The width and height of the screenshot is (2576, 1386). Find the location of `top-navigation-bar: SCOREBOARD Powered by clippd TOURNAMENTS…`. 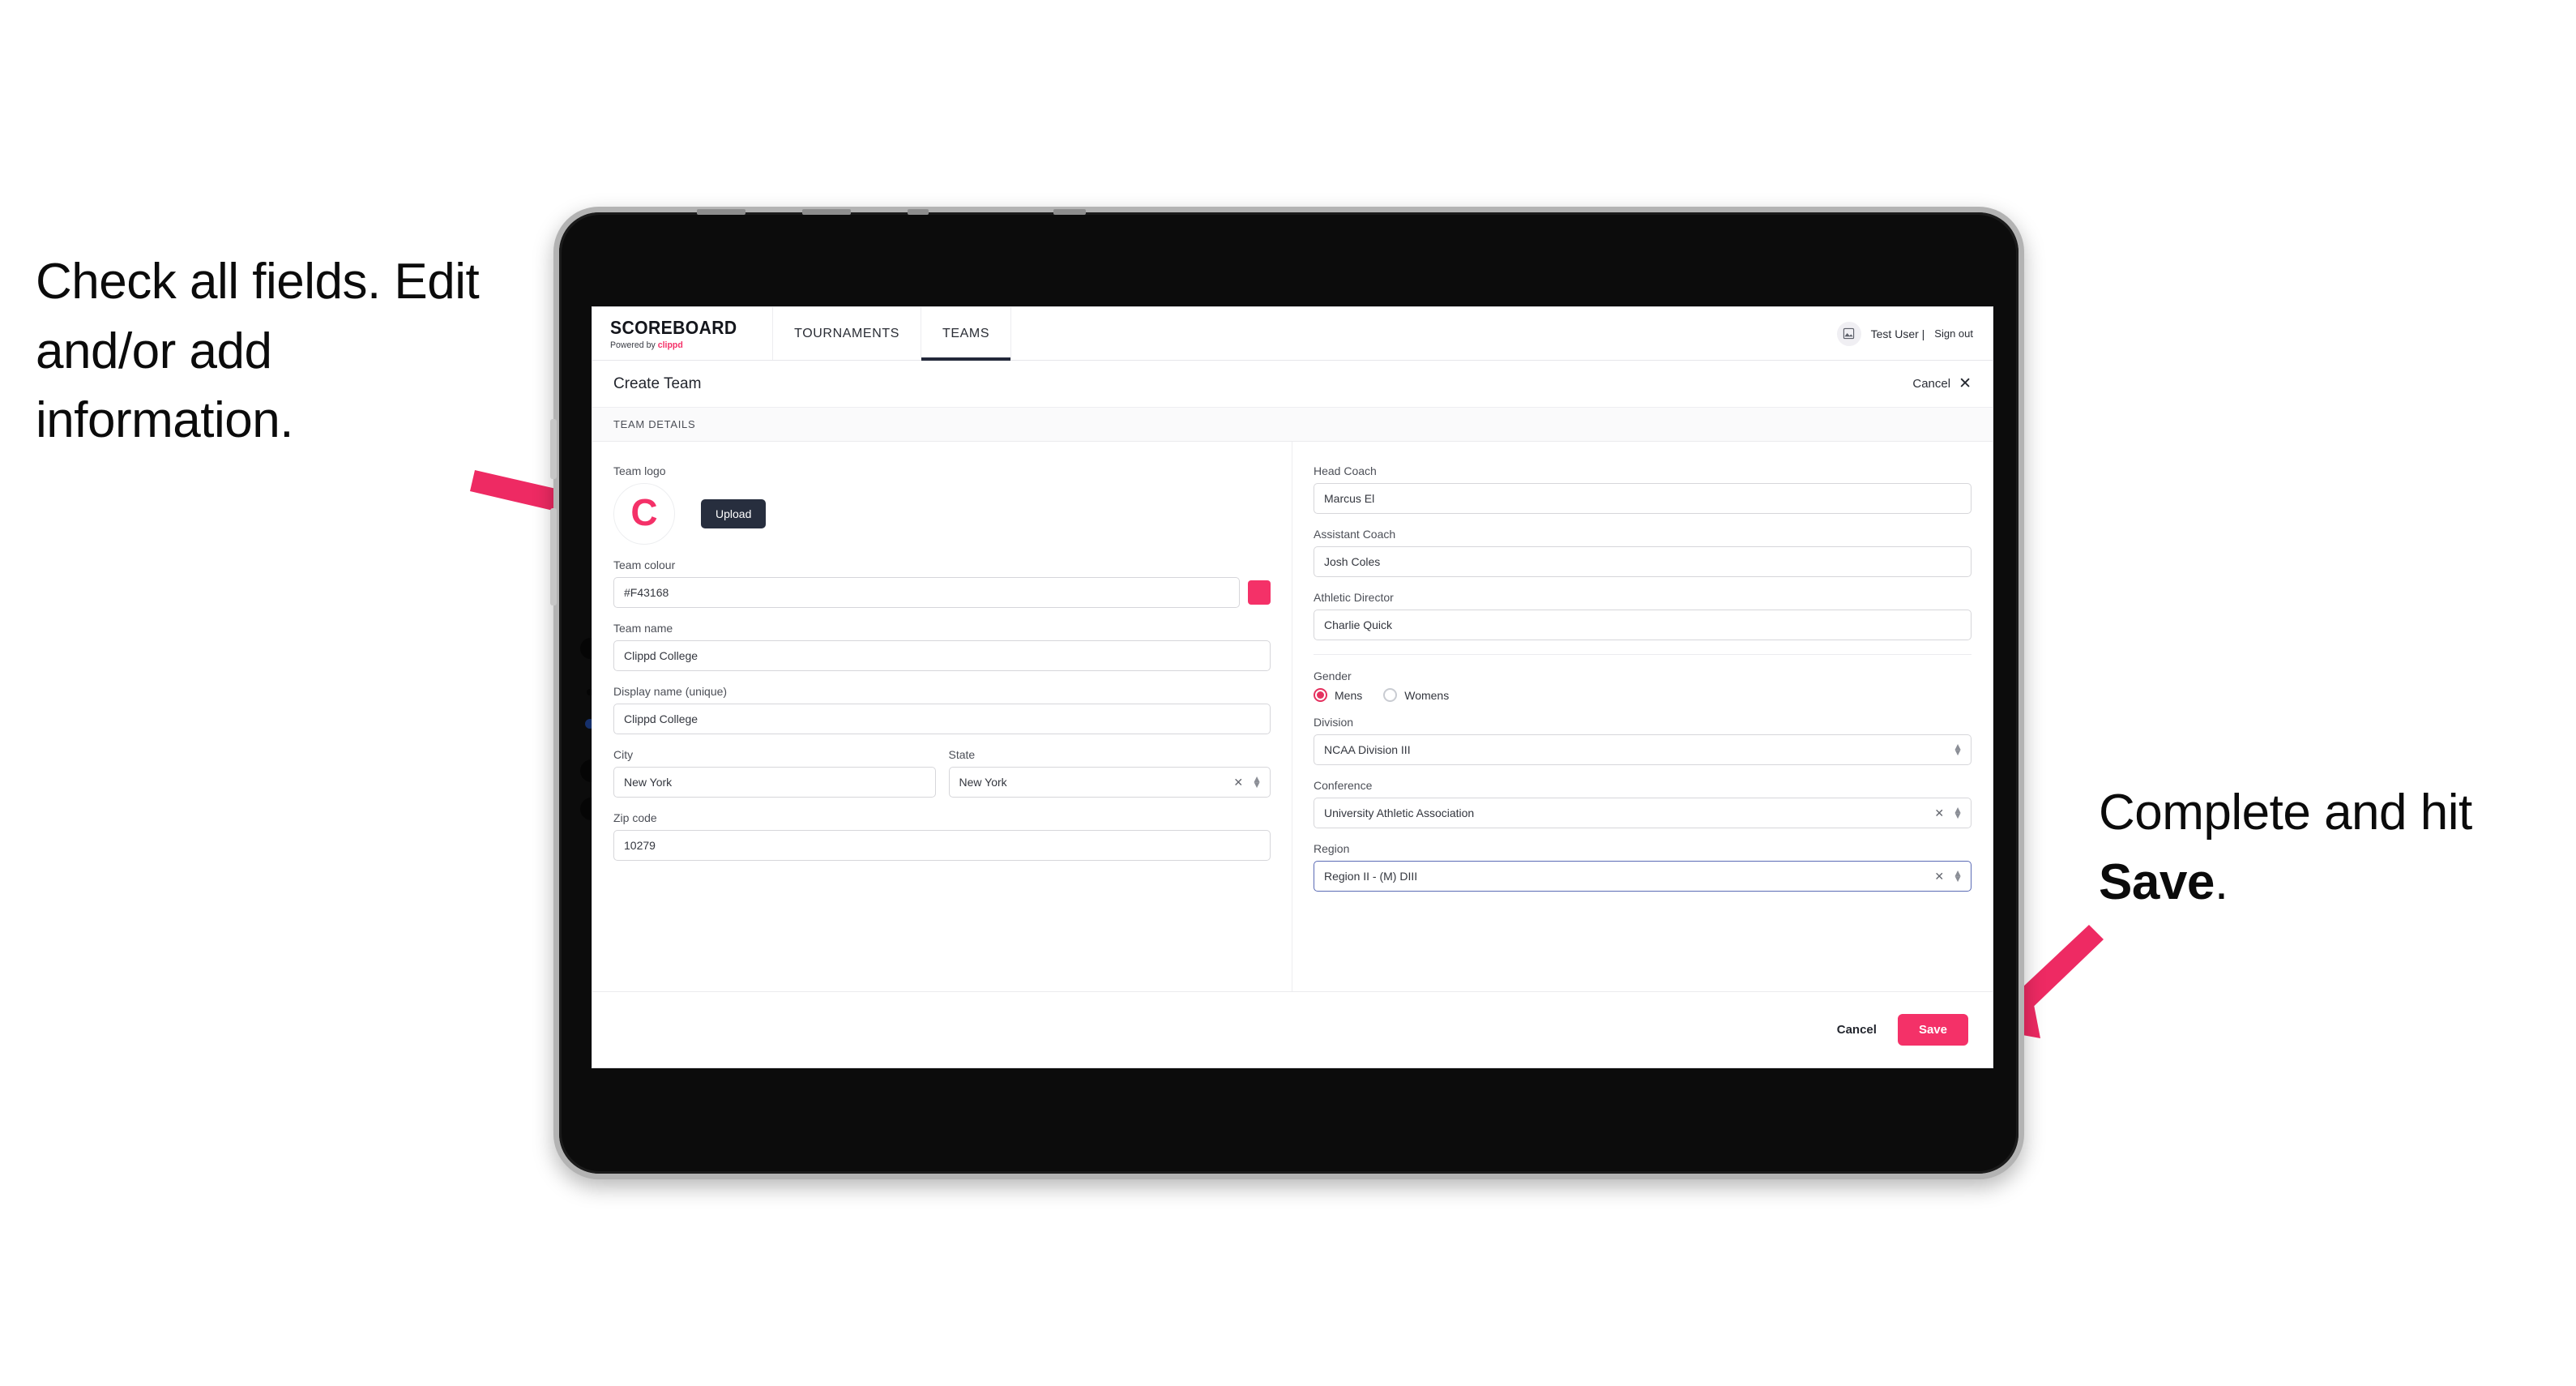

top-navigation-bar: SCOREBOARD Powered by clippd TOURNAMENTS… is located at coordinates (1292, 334).